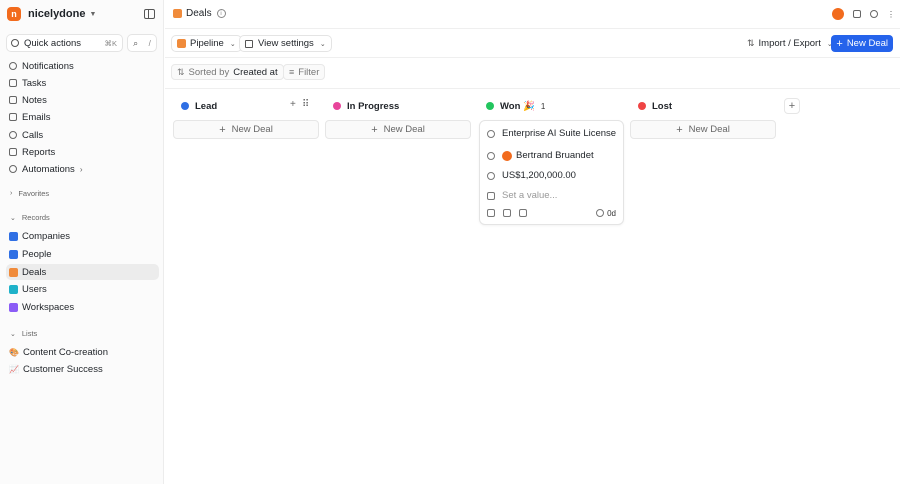  What do you see at coordinates (34, 83) in the screenshot?
I see `sidebar-item-label: Tasks` at bounding box center [34, 83].